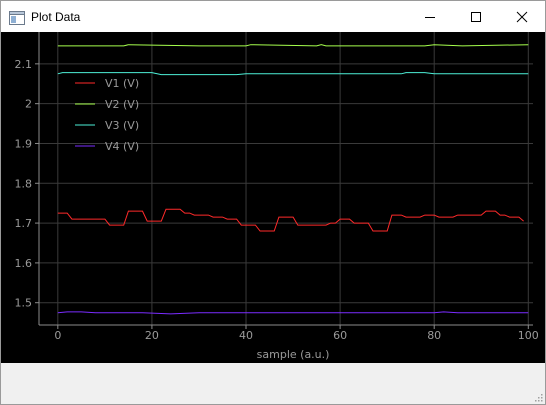 The image size is (546, 405). Describe the element at coordinates (24, 303) in the screenshot. I see `y-tick-label: 1.5` at that location.